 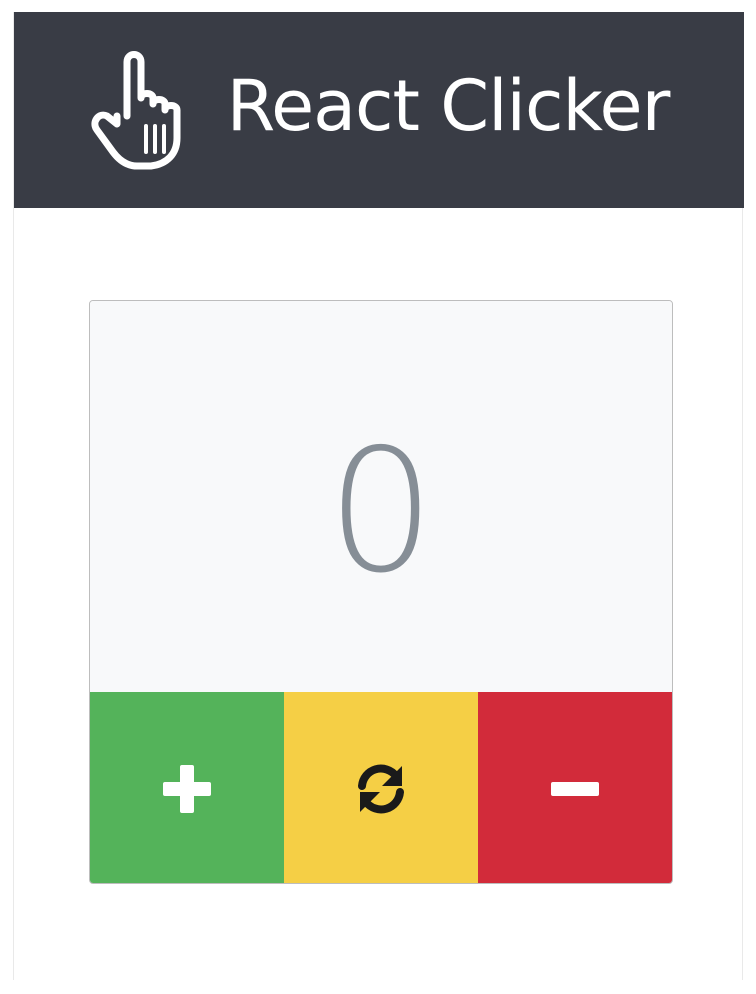 What do you see at coordinates (381, 511) in the screenshot?
I see `count-value: 0` at bounding box center [381, 511].